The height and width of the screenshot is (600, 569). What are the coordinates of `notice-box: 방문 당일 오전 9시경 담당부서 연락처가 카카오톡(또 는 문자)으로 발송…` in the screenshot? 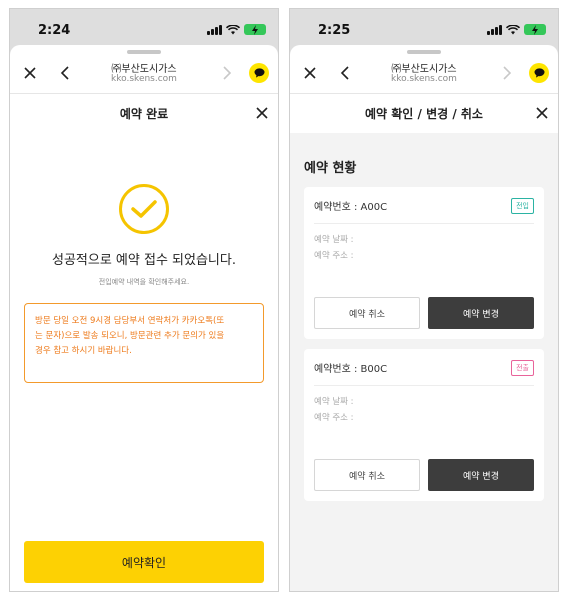 It's located at (144, 343).